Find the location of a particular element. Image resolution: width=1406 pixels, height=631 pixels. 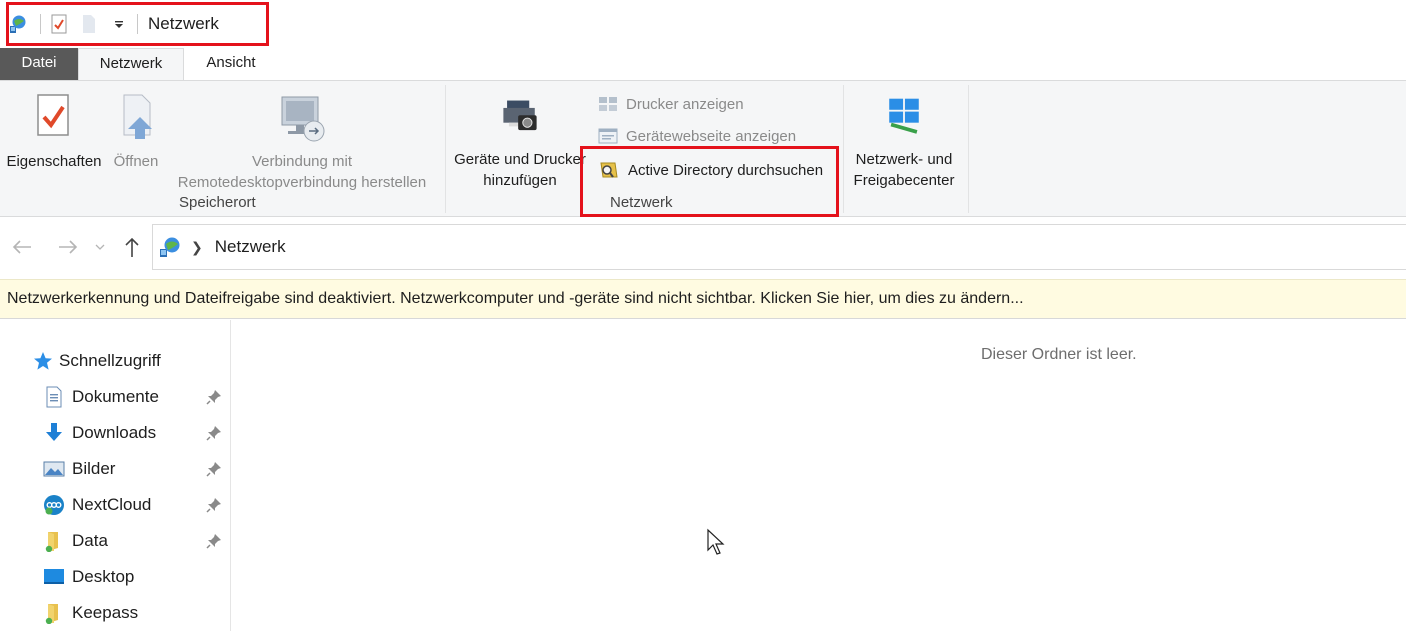

remote-desktop-label-line1: Verbindung mit is located at coordinates (302, 161).